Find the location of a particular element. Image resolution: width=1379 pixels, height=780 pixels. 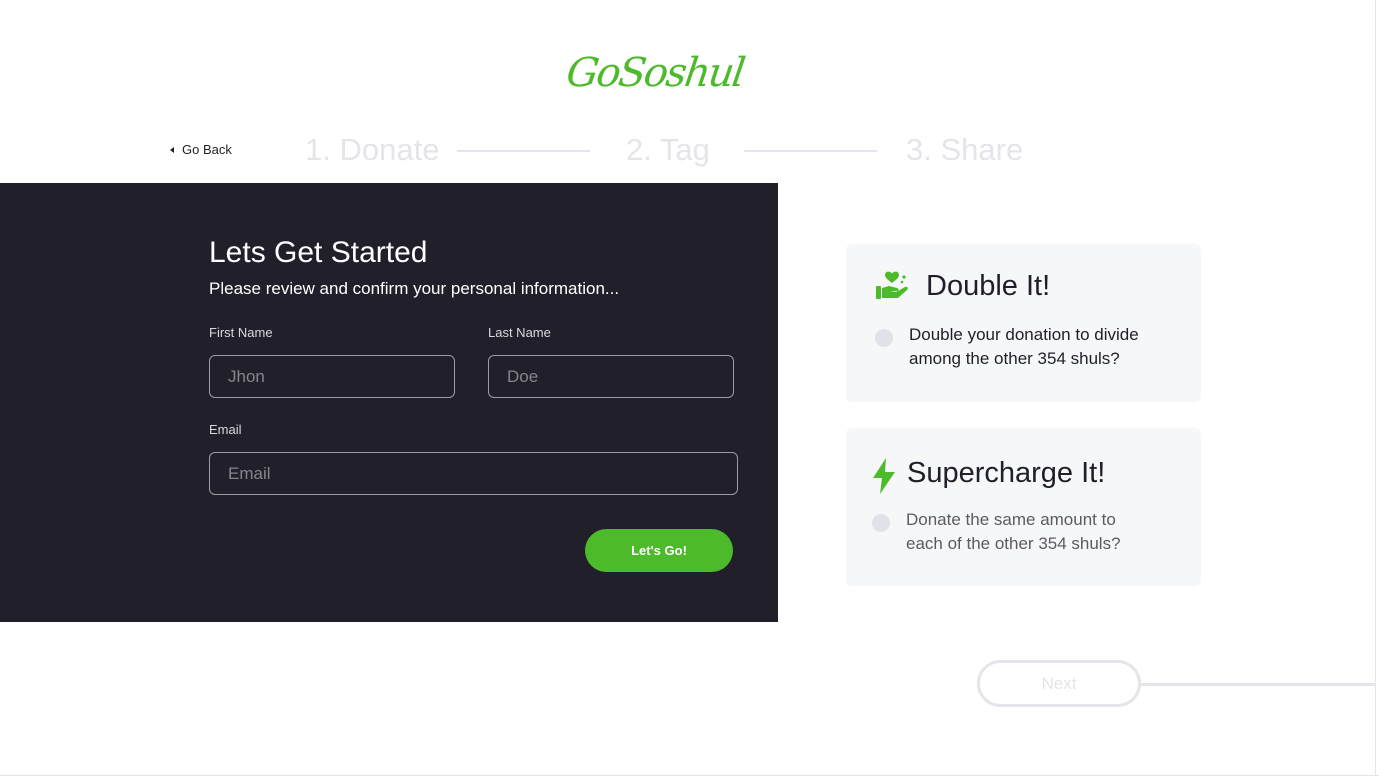

last-name-input is located at coordinates (611, 376).